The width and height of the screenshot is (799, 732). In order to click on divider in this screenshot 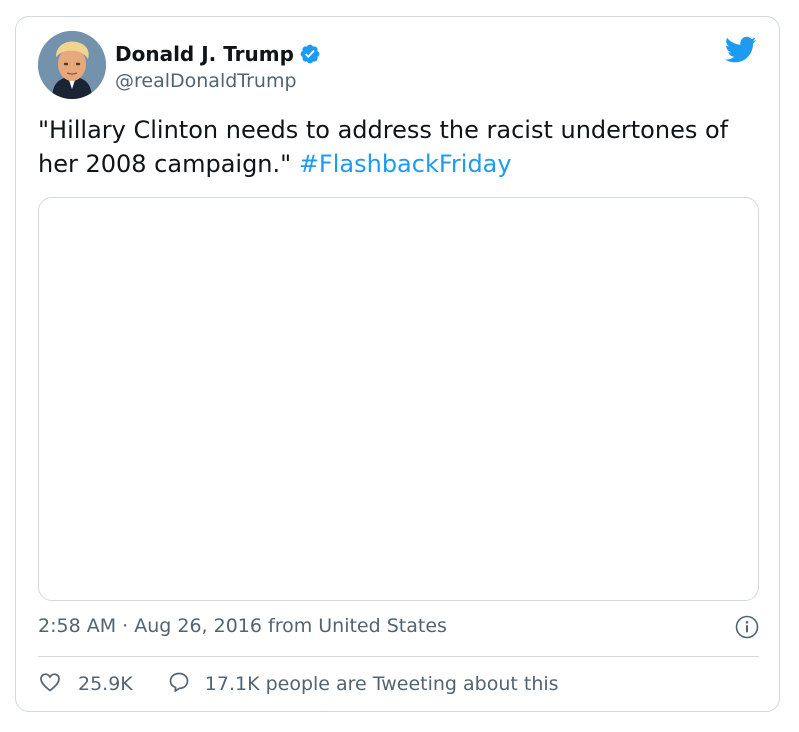, I will do `click(398, 656)`.